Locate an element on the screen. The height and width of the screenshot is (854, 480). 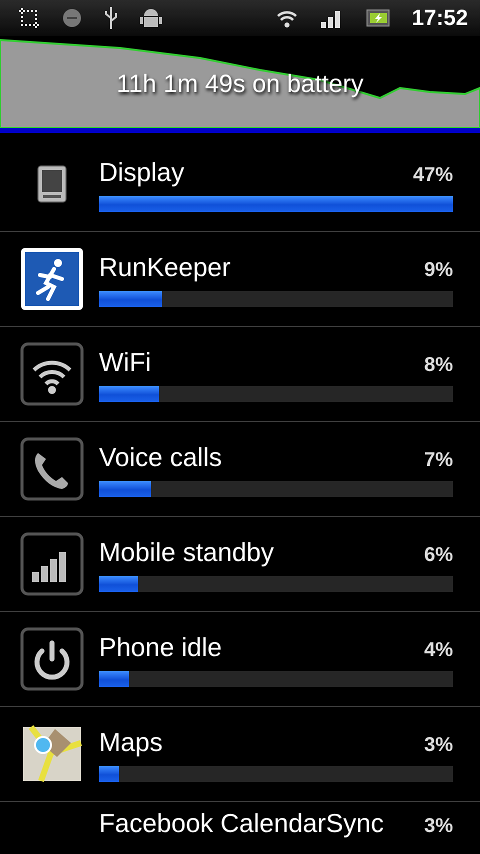
usage-row: Display 47% is located at coordinates (240, 184).